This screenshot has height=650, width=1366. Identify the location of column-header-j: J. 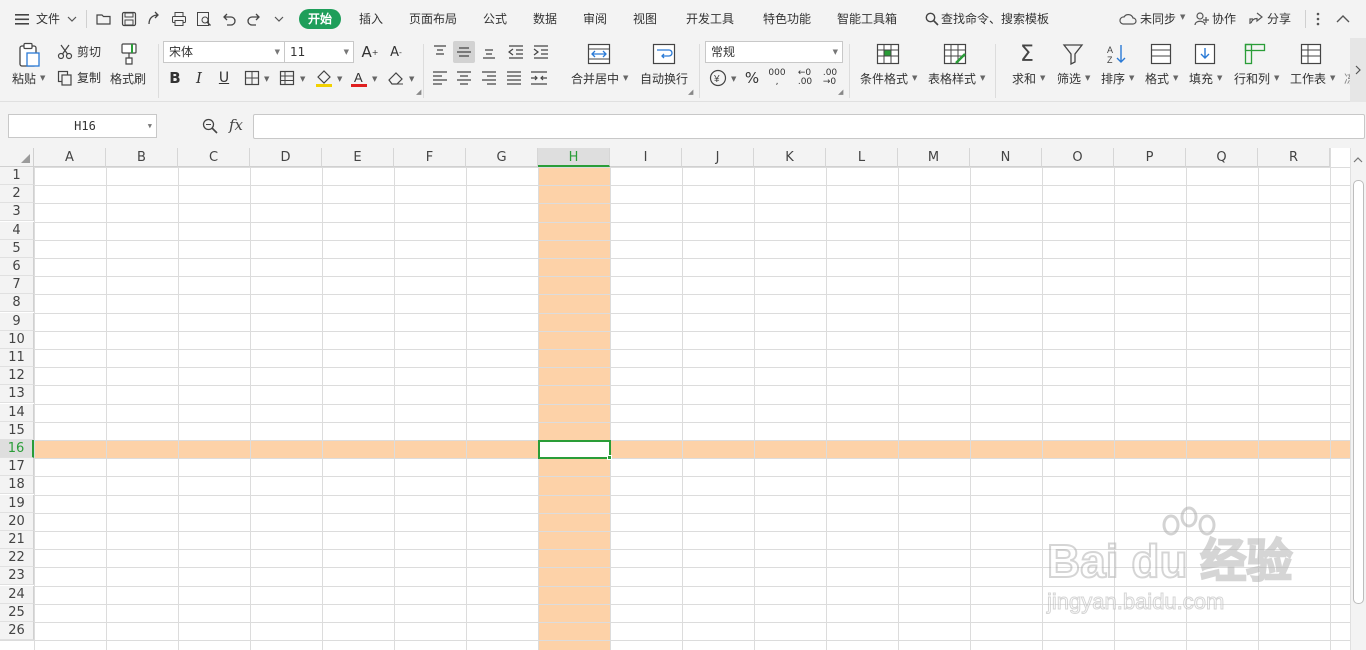
(718, 157).